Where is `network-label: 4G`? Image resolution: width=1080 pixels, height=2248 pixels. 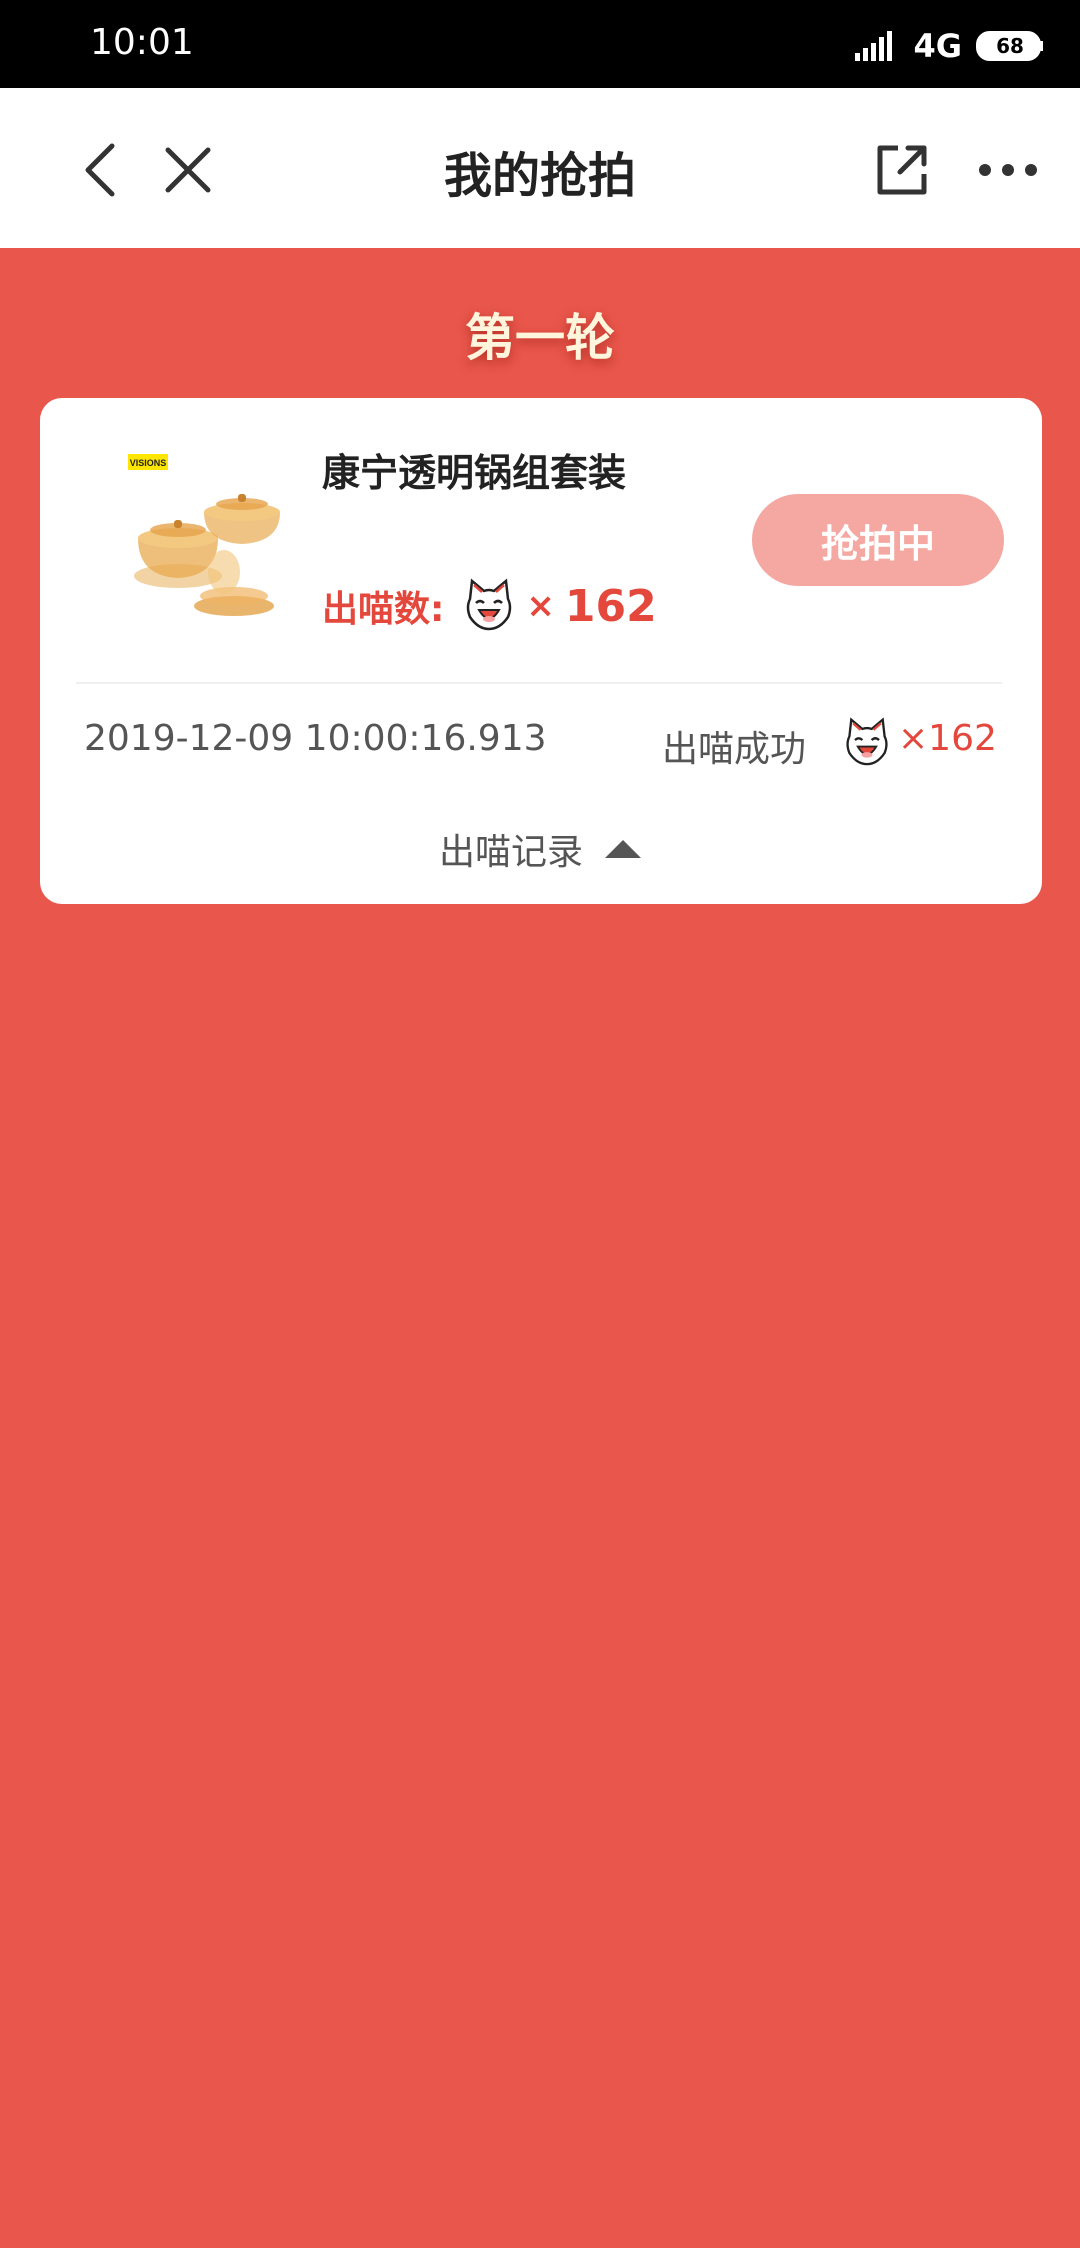 network-label: 4G is located at coordinates (937, 46).